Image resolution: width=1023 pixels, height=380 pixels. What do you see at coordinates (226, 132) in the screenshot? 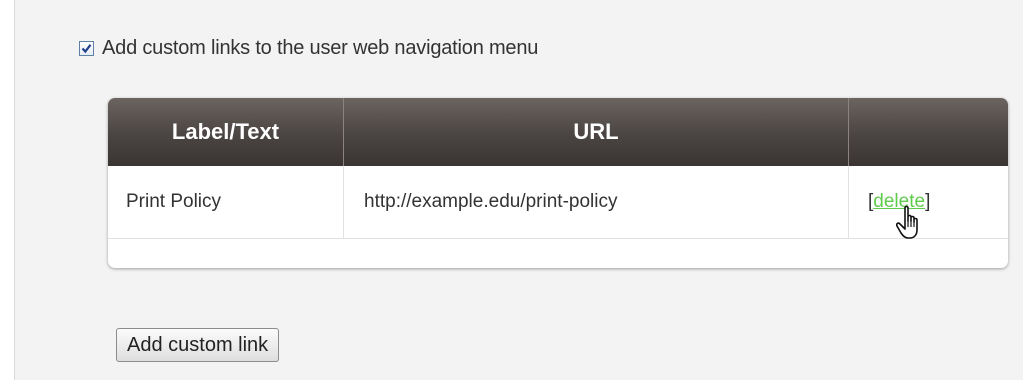
I see `column-header-label: Label/Text` at bounding box center [226, 132].